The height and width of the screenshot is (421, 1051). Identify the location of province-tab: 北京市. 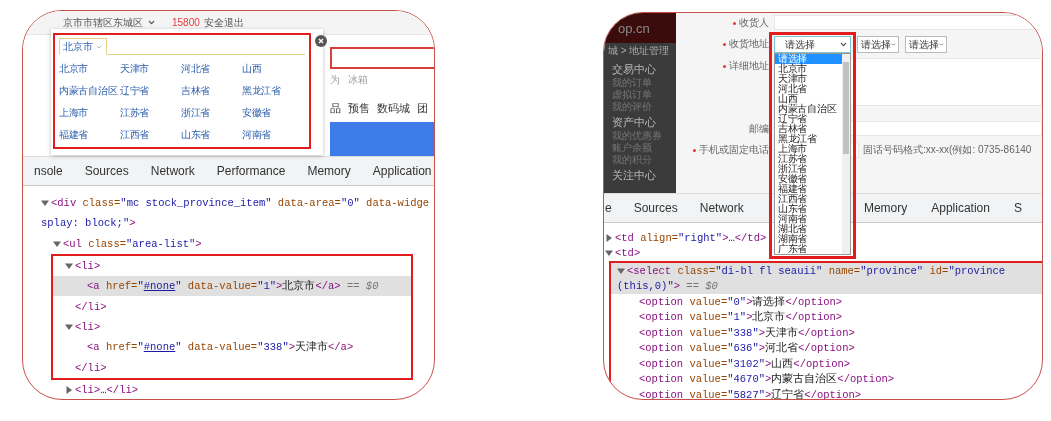
(83, 46).